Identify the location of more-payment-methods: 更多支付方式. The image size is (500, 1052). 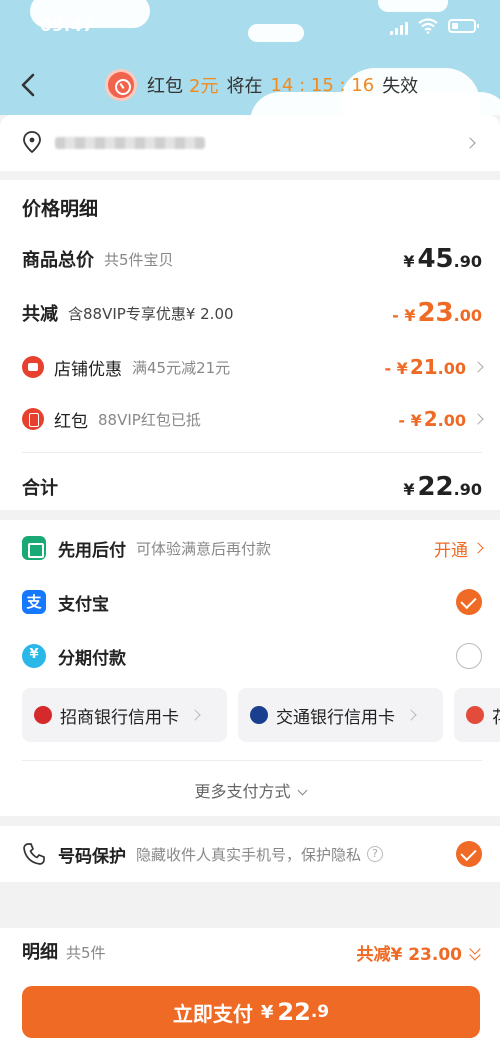
(250, 790).